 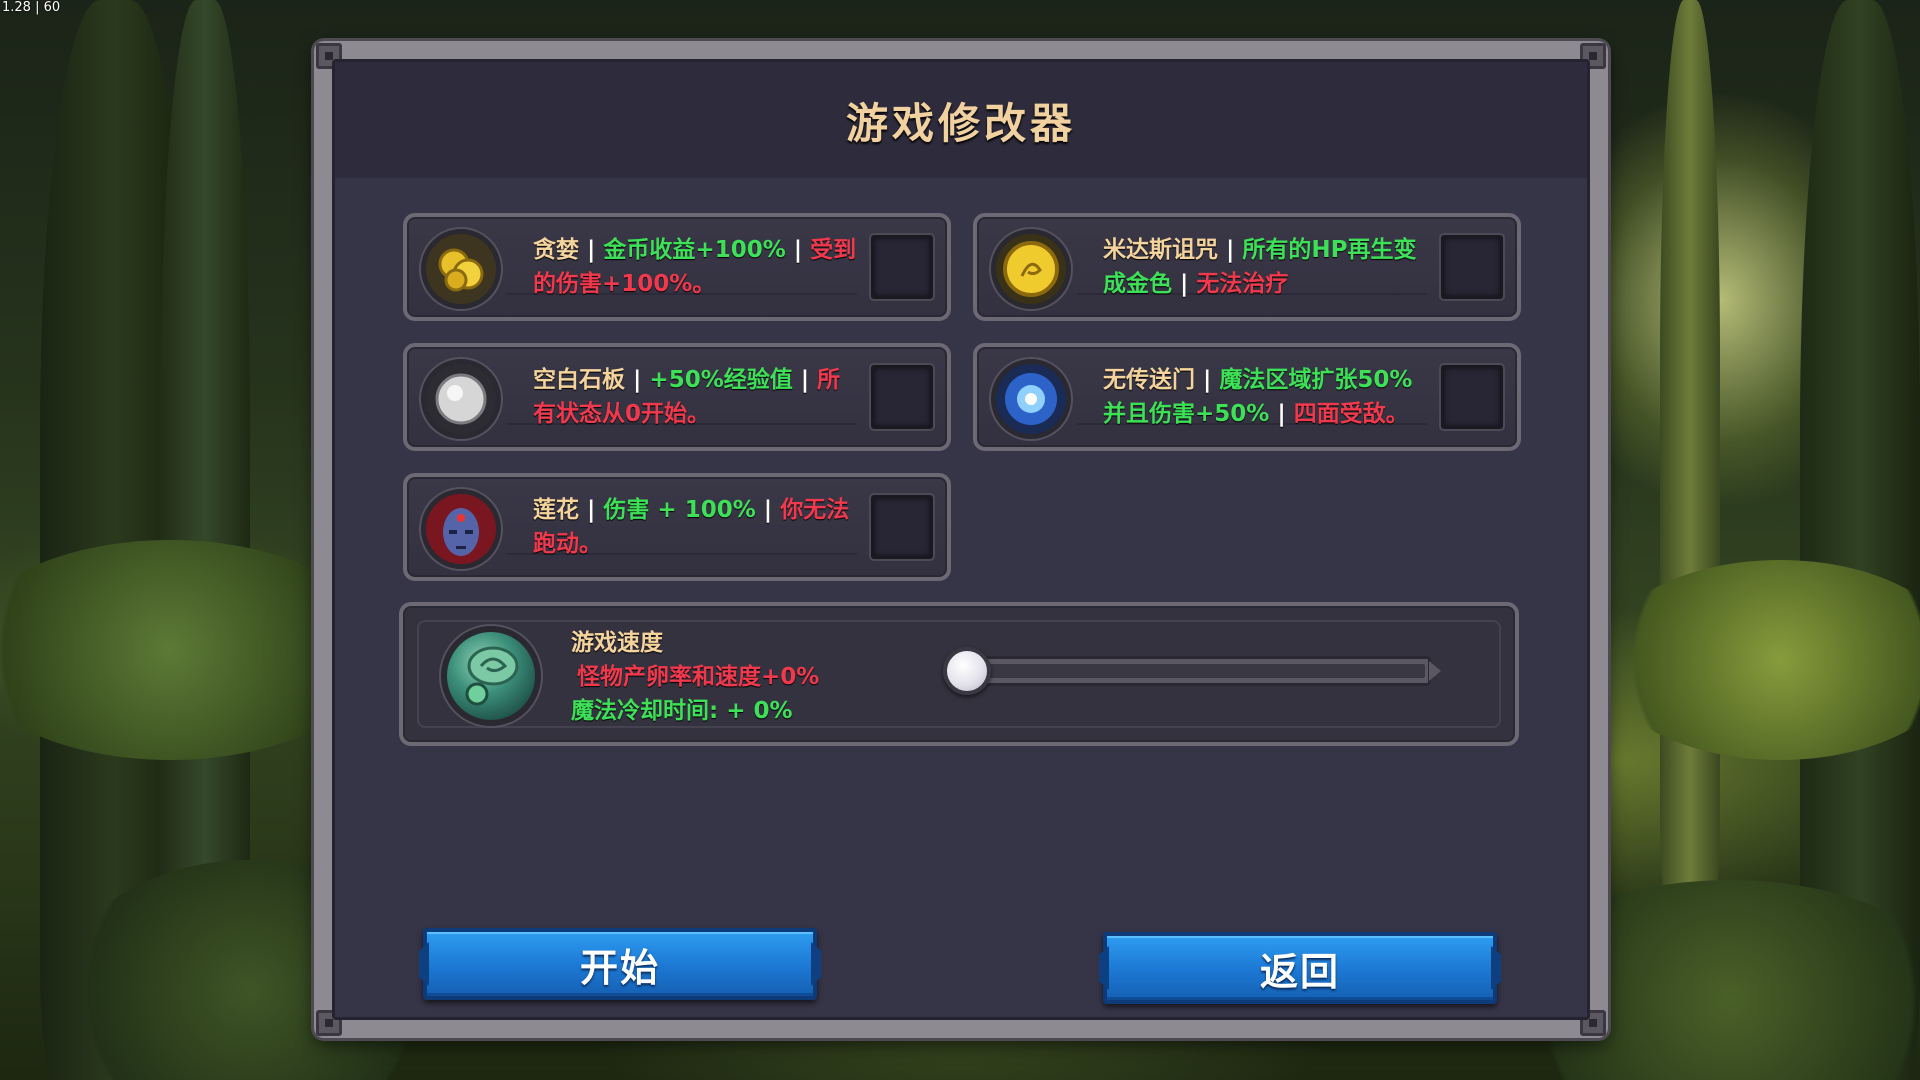 What do you see at coordinates (902, 267) in the screenshot?
I see `modifier-checkbox-greed` at bounding box center [902, 267].